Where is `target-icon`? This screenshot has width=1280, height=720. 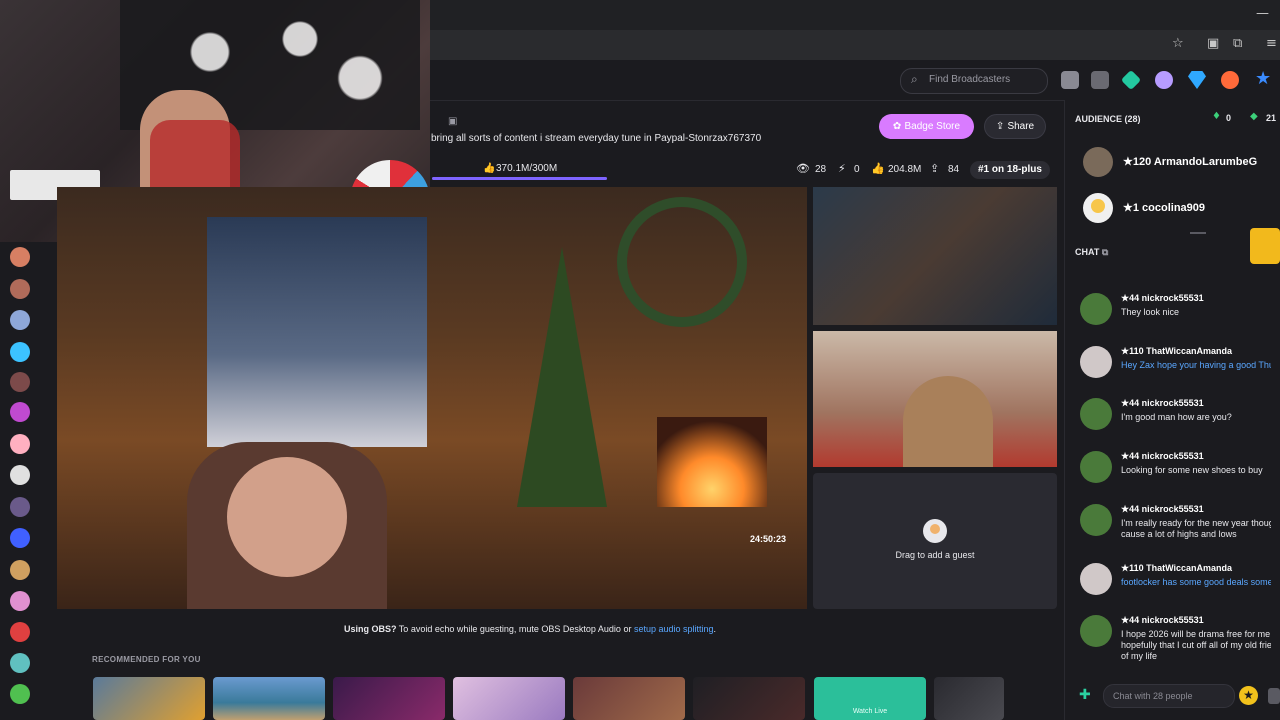
target-icon is located at coordinates (1230, 80).